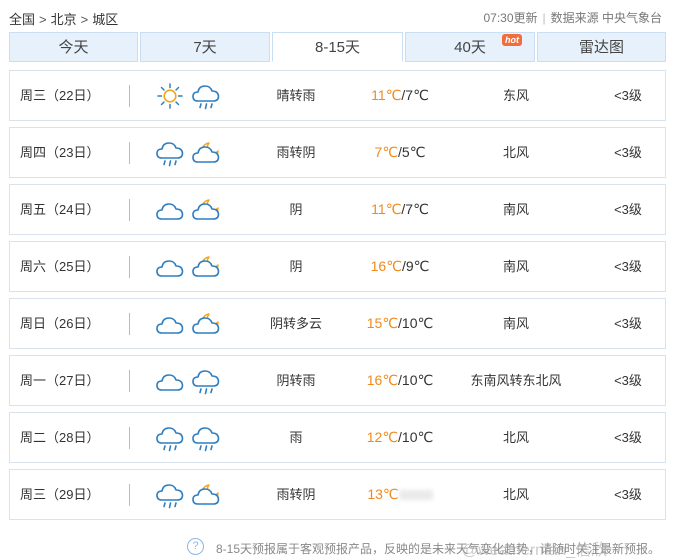 The width and height of the screenshot is (676, 560). What do you see at coordinates (382, 437) in the screenshot?
I see `temp-high: 12℃` at bounding box center [382, 437].